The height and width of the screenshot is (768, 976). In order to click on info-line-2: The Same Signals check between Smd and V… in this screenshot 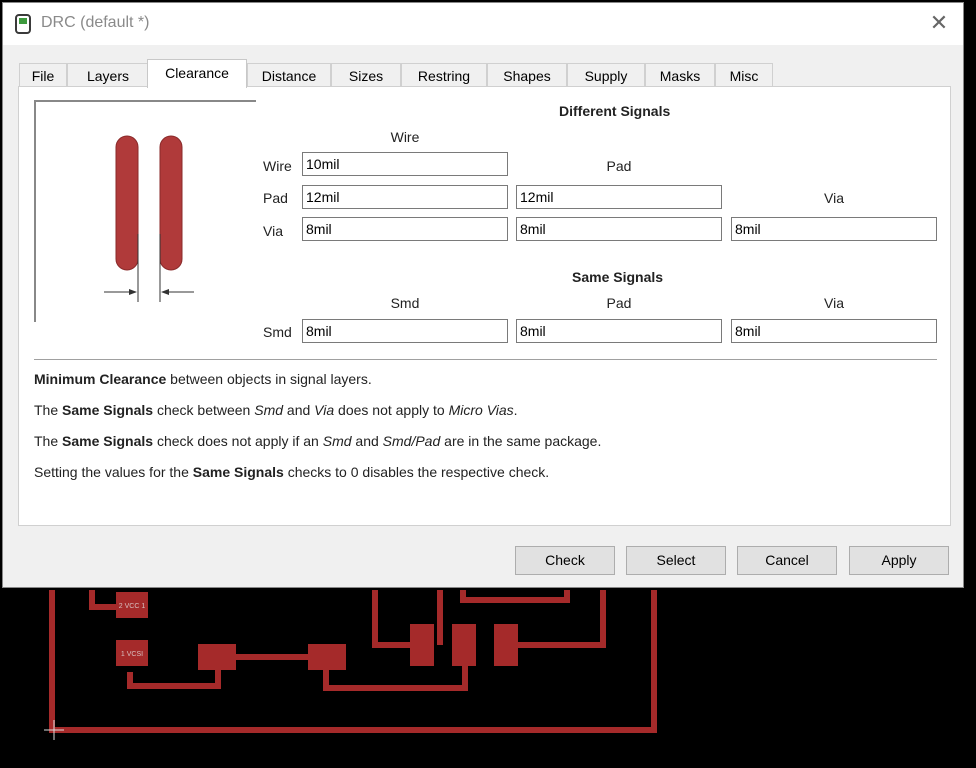, I will do `click(276, 410)`.